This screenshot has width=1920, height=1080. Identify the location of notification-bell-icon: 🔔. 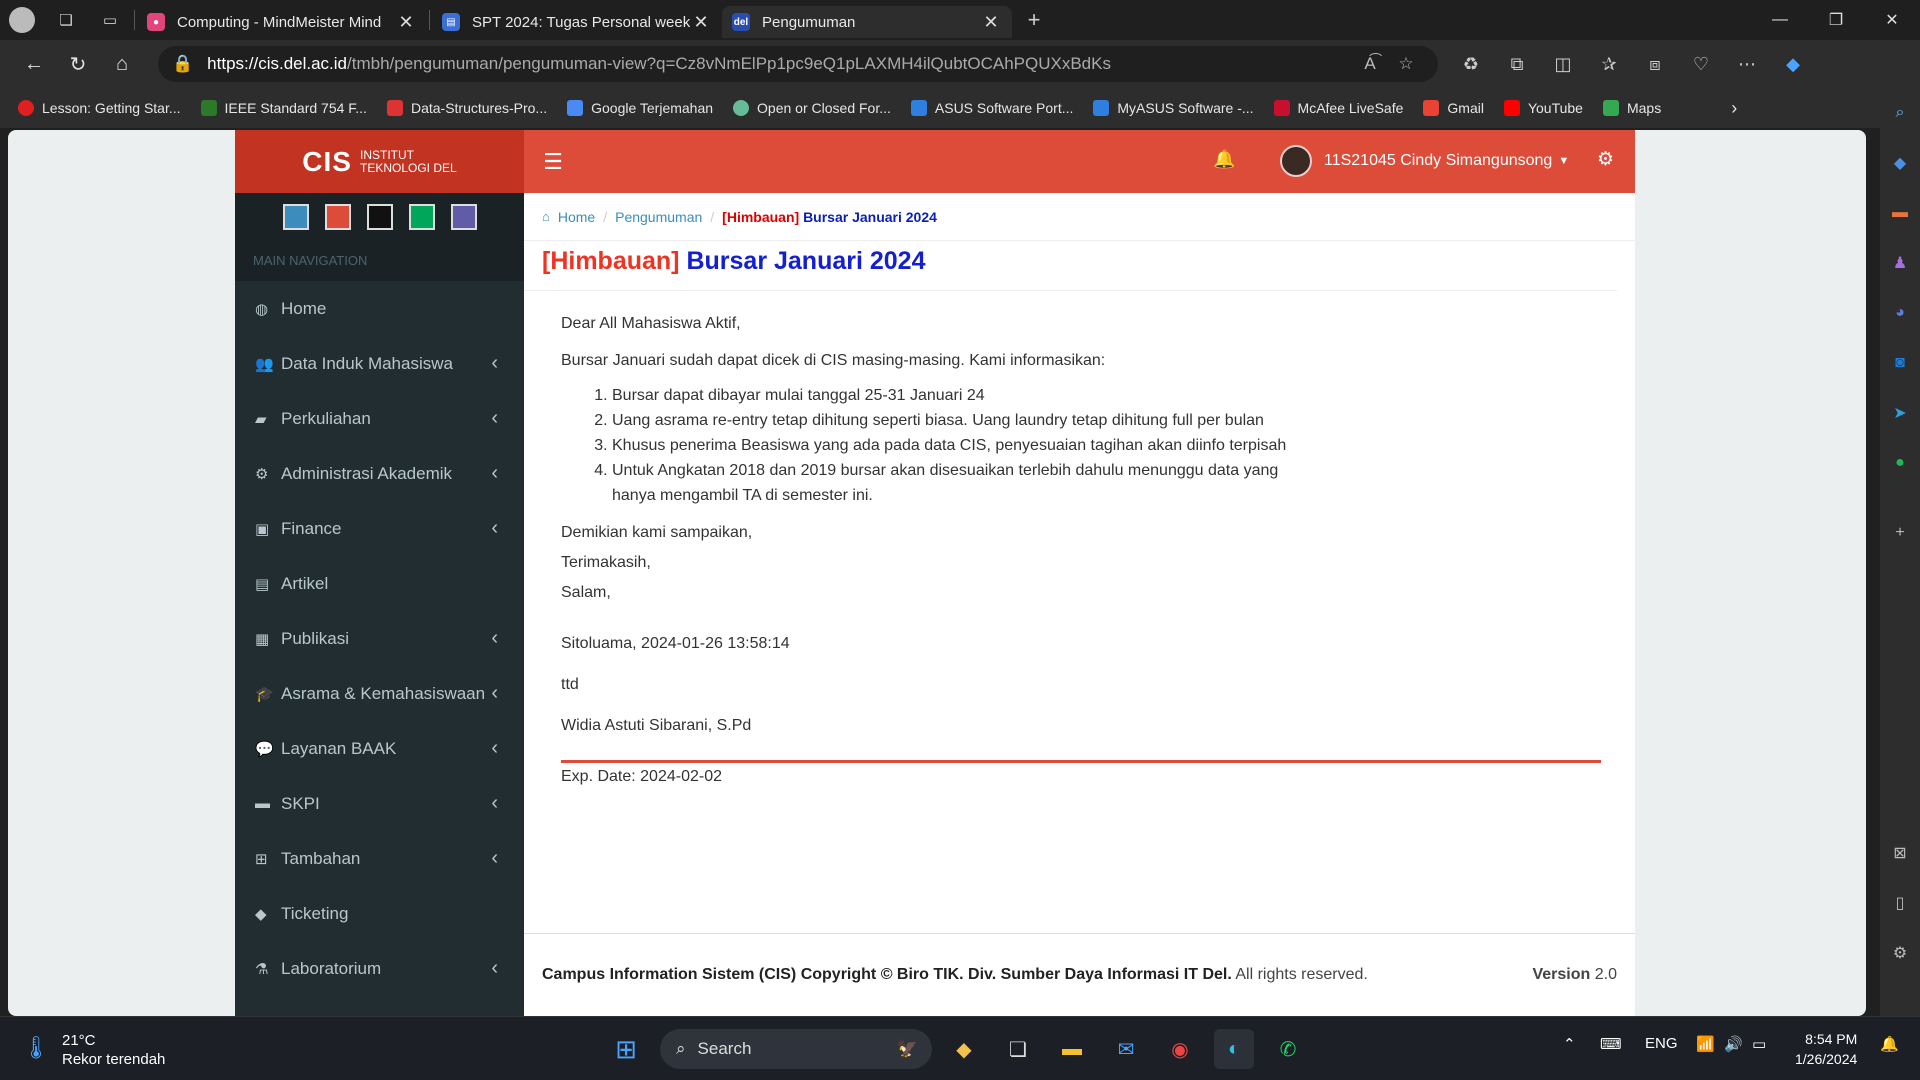
(1889, 1044).